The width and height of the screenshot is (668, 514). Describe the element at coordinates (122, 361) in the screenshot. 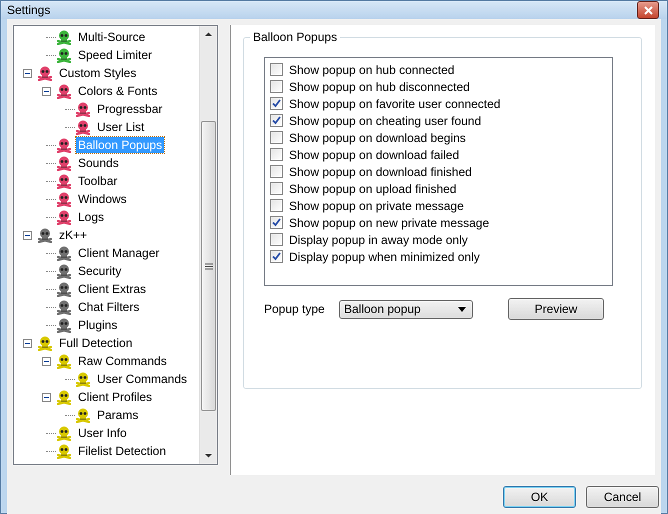

I see `tree-item: Raw Commands` at that location.